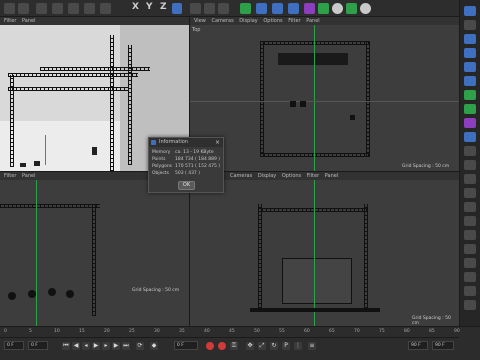  Describe the element at coordinates (309, 8) in the screenshot. I see `deformer-icon` at that location.